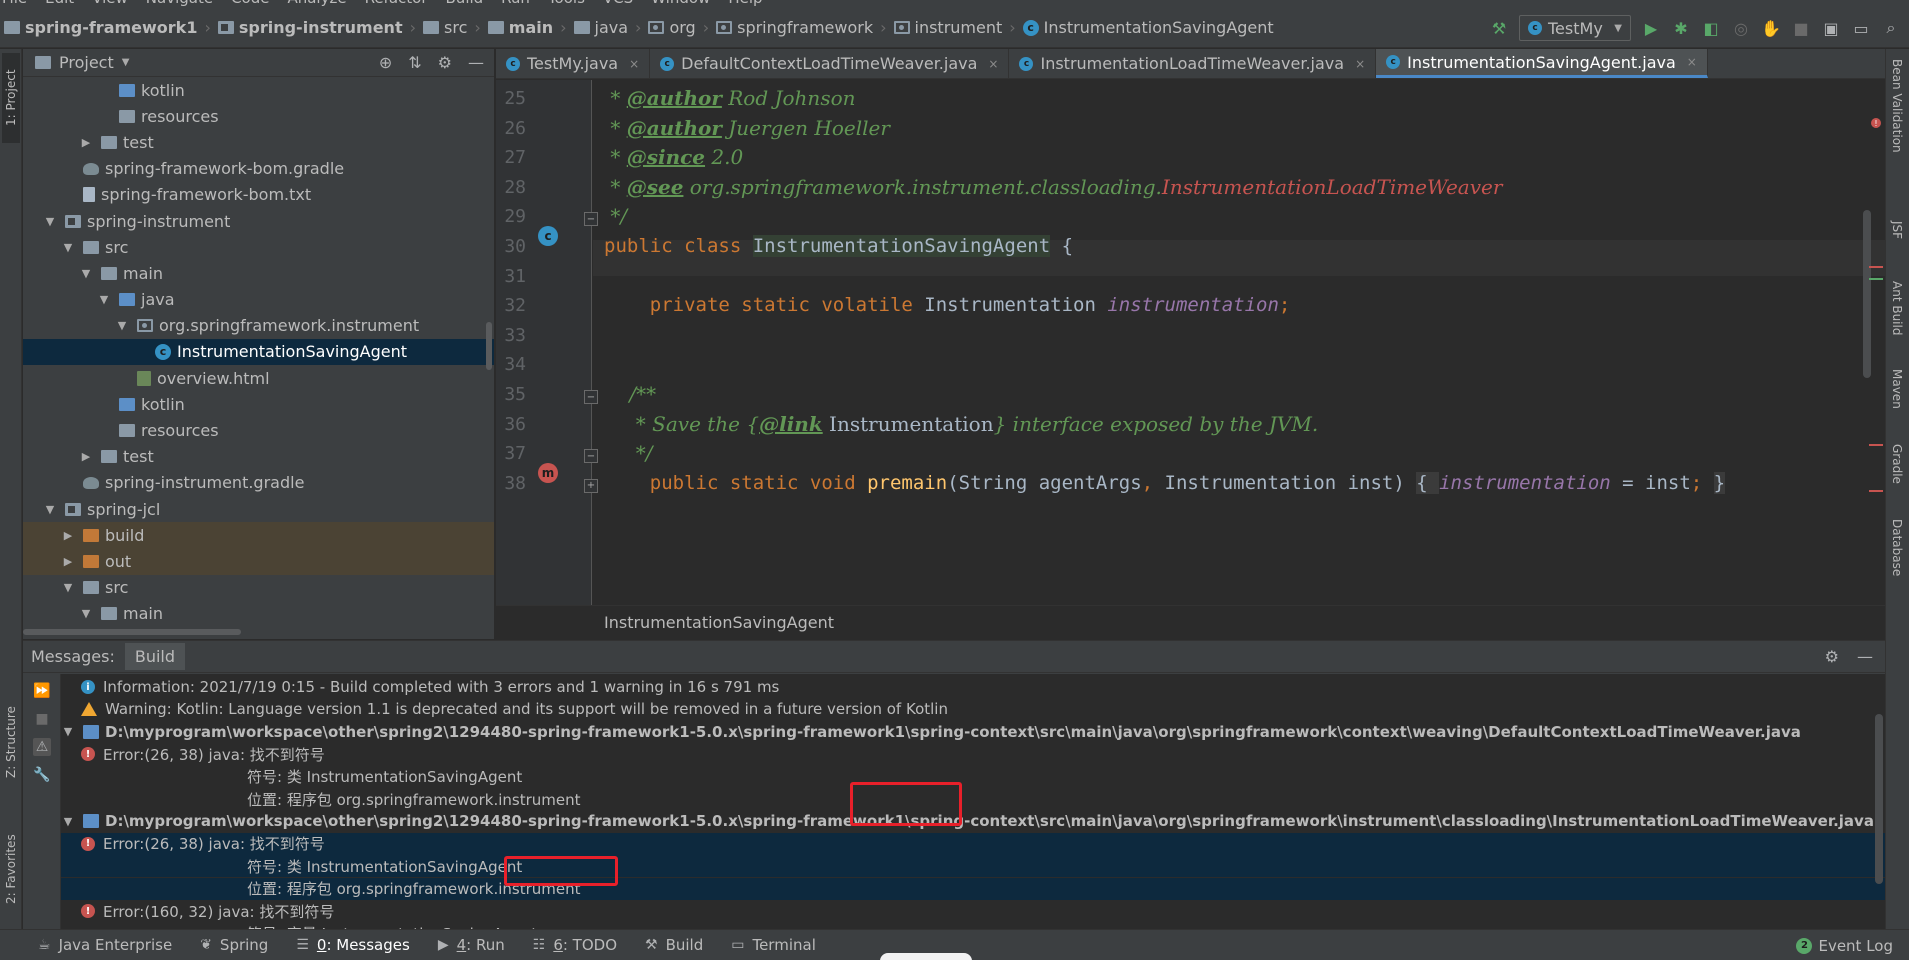  What do you see at coordinates (489, 346) in the screenshot?
I see `tree-scrollbar` at bounding box center [489, 346].